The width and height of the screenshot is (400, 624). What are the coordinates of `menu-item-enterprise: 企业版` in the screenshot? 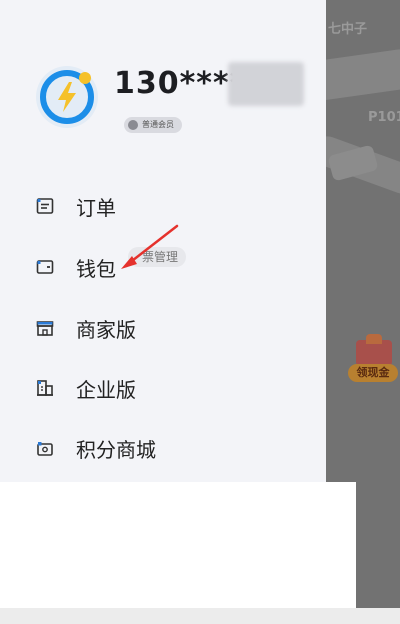 It's located at (166, 388).